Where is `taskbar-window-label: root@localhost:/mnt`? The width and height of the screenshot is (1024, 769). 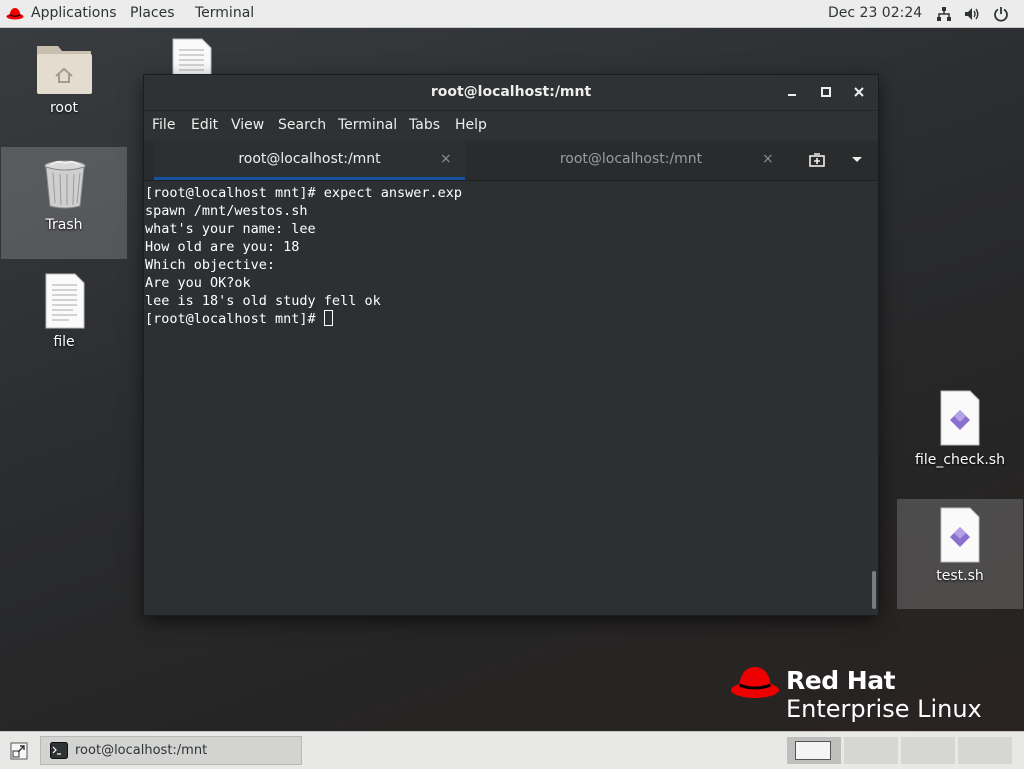 taskbar-window-label: root@localhost:/mnt is located at coordinates (141, 750).